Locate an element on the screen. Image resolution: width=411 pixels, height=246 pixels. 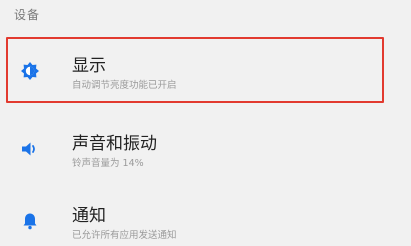
speaker-icon is located at coordinates (30, 149).